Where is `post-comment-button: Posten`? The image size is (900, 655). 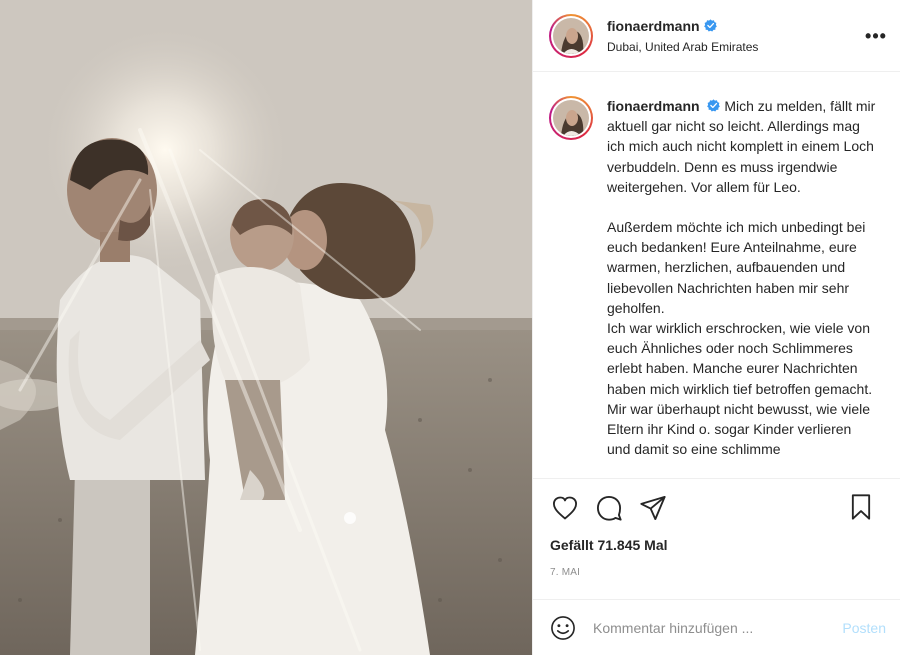 post-comment-button: Posten is located at coordinates (864, 628).